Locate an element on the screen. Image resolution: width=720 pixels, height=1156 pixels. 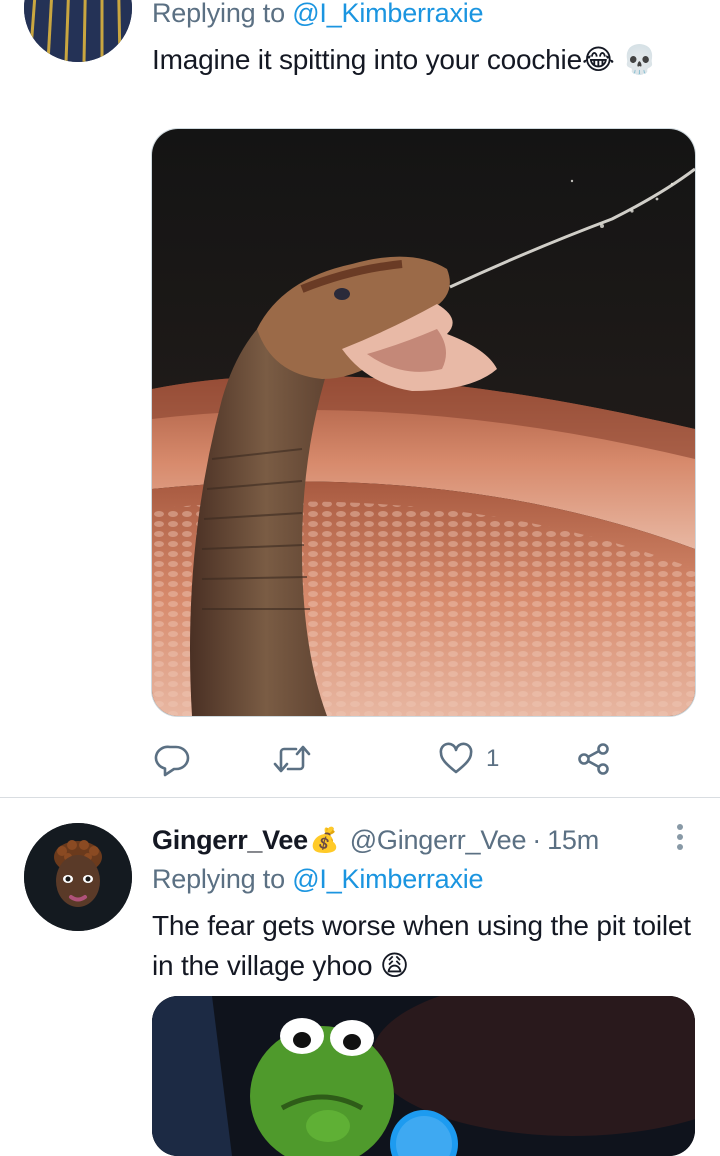
name-emoji: 💰 is located at coordinates (324, 840).